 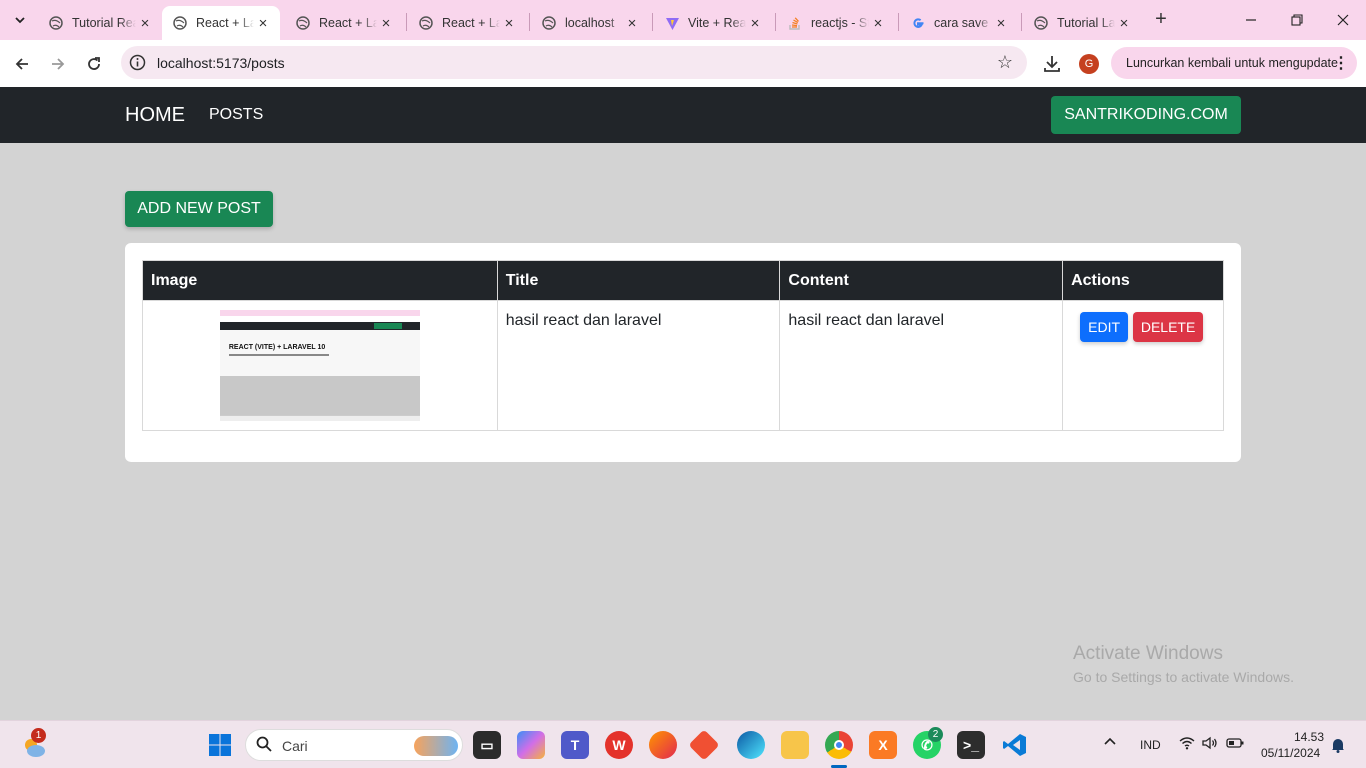 What do you see at coordinates (590, 23) in the screenshot?
I see `browser-tab-5: localhost ×` at bounding box center [590, 23].